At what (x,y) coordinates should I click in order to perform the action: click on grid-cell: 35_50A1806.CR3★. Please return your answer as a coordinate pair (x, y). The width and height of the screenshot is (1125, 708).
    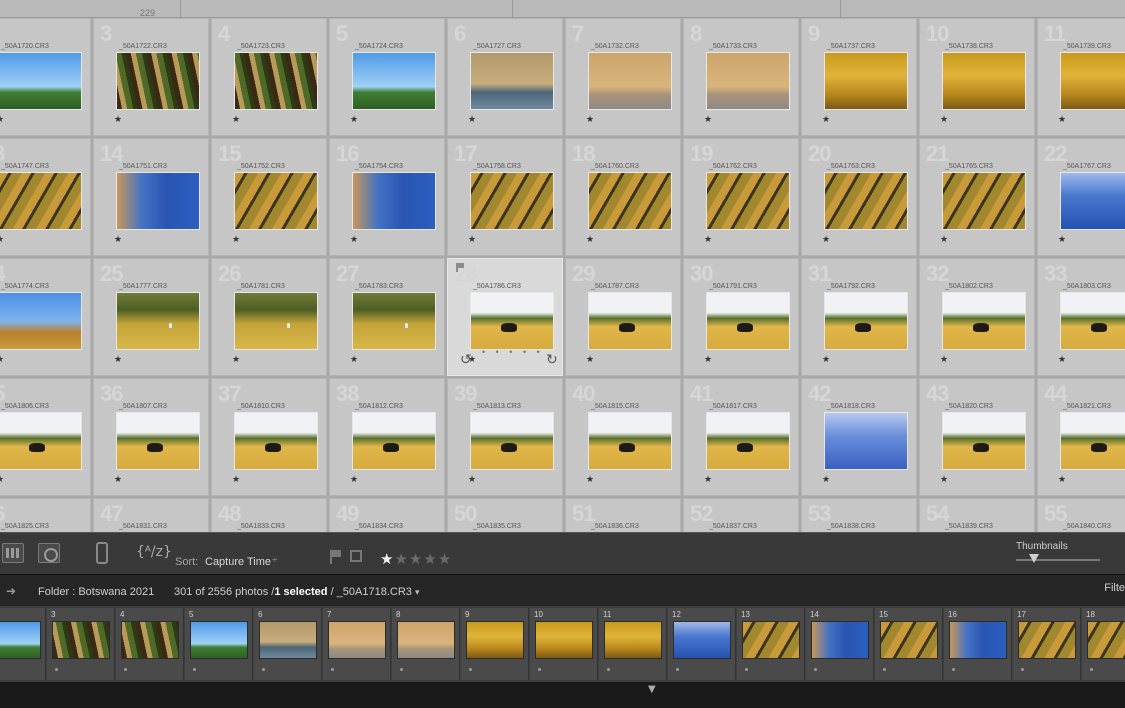
    Looking at the image, I should click on (45, 437).